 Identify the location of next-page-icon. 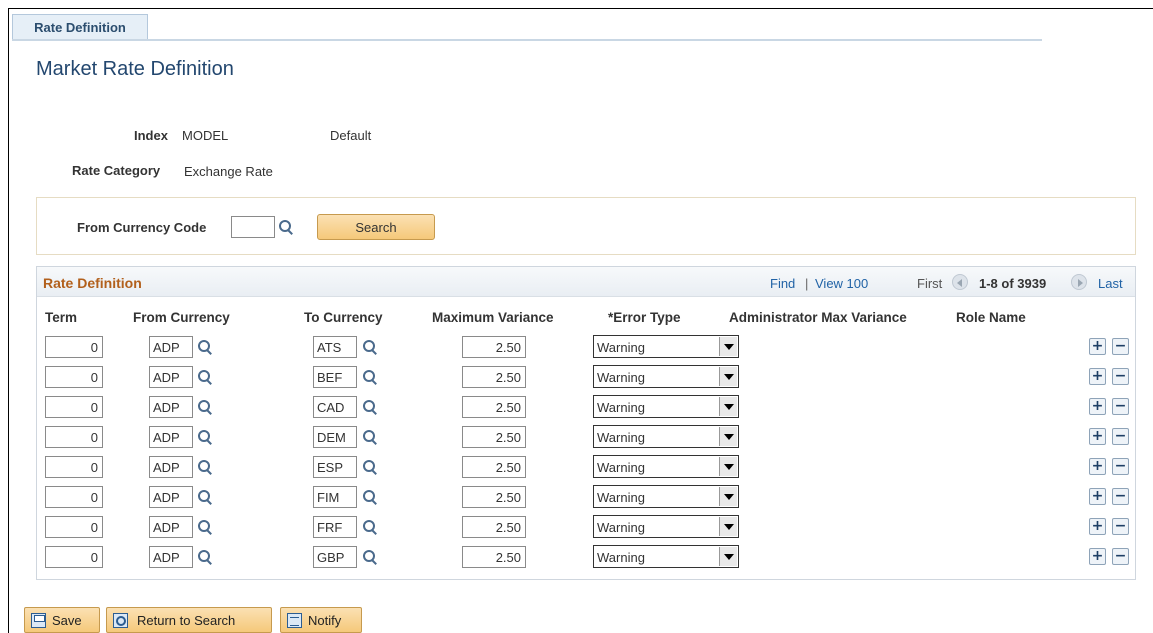
(1079, 282).